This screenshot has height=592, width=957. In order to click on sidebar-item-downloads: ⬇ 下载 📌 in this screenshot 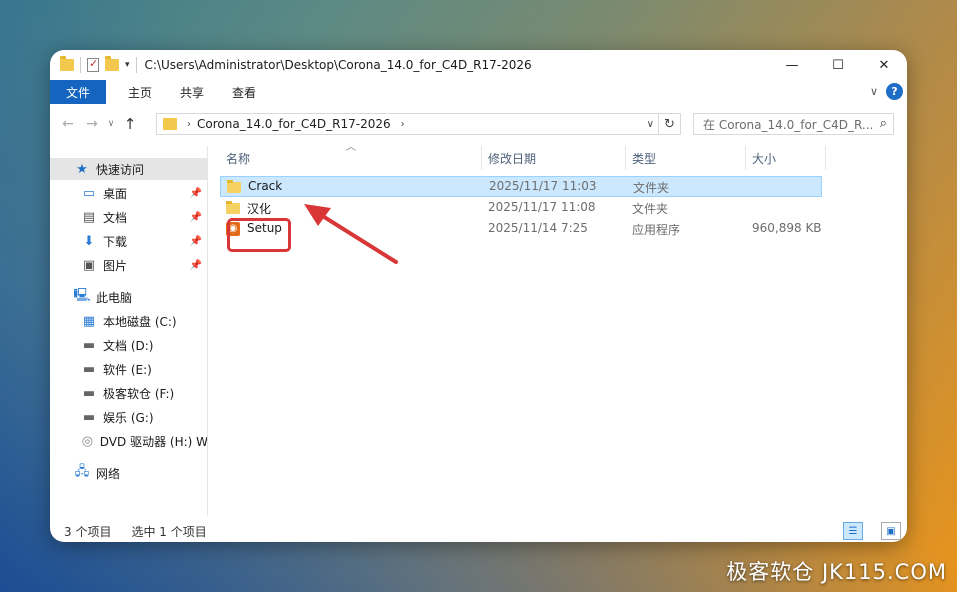, I will do `click(128, 241)`.